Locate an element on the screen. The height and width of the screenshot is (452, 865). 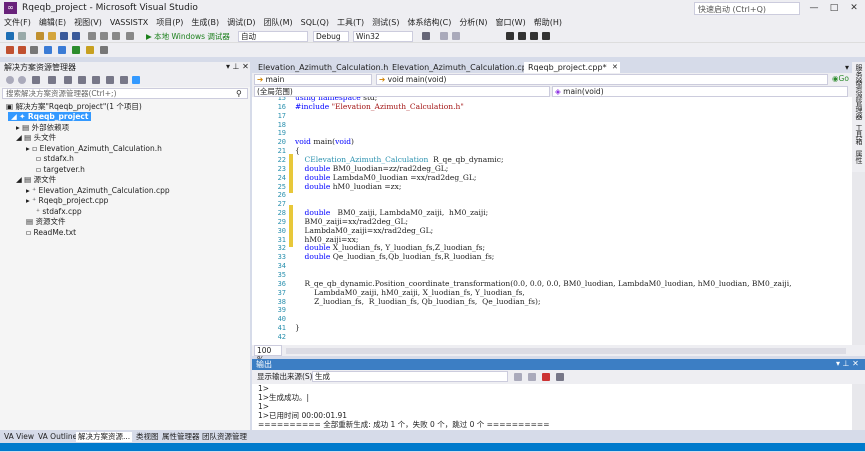
clear-all-icon is located at coordinates (546, 377).